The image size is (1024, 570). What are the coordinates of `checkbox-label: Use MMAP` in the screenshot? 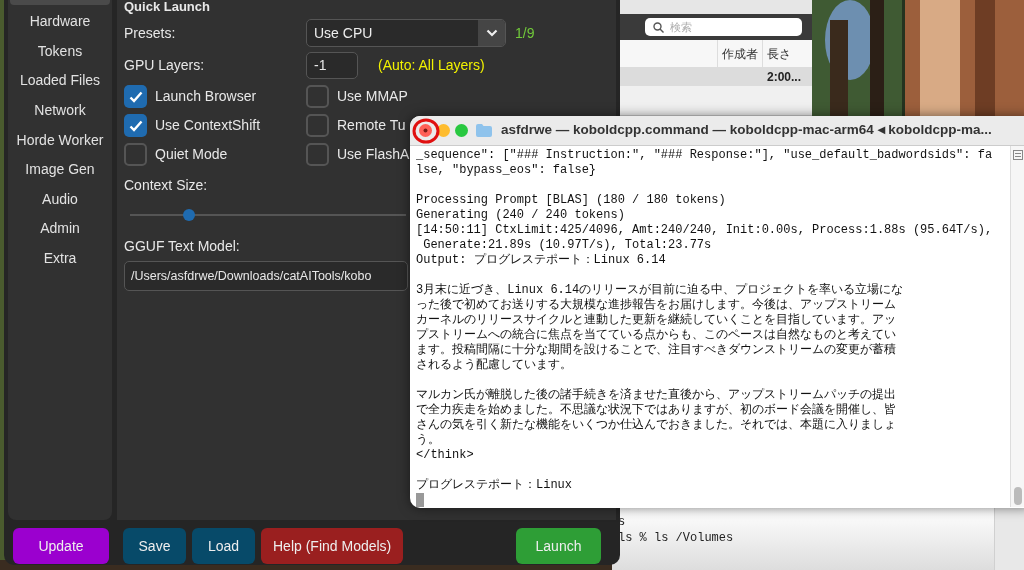 It's located at (372, 96).